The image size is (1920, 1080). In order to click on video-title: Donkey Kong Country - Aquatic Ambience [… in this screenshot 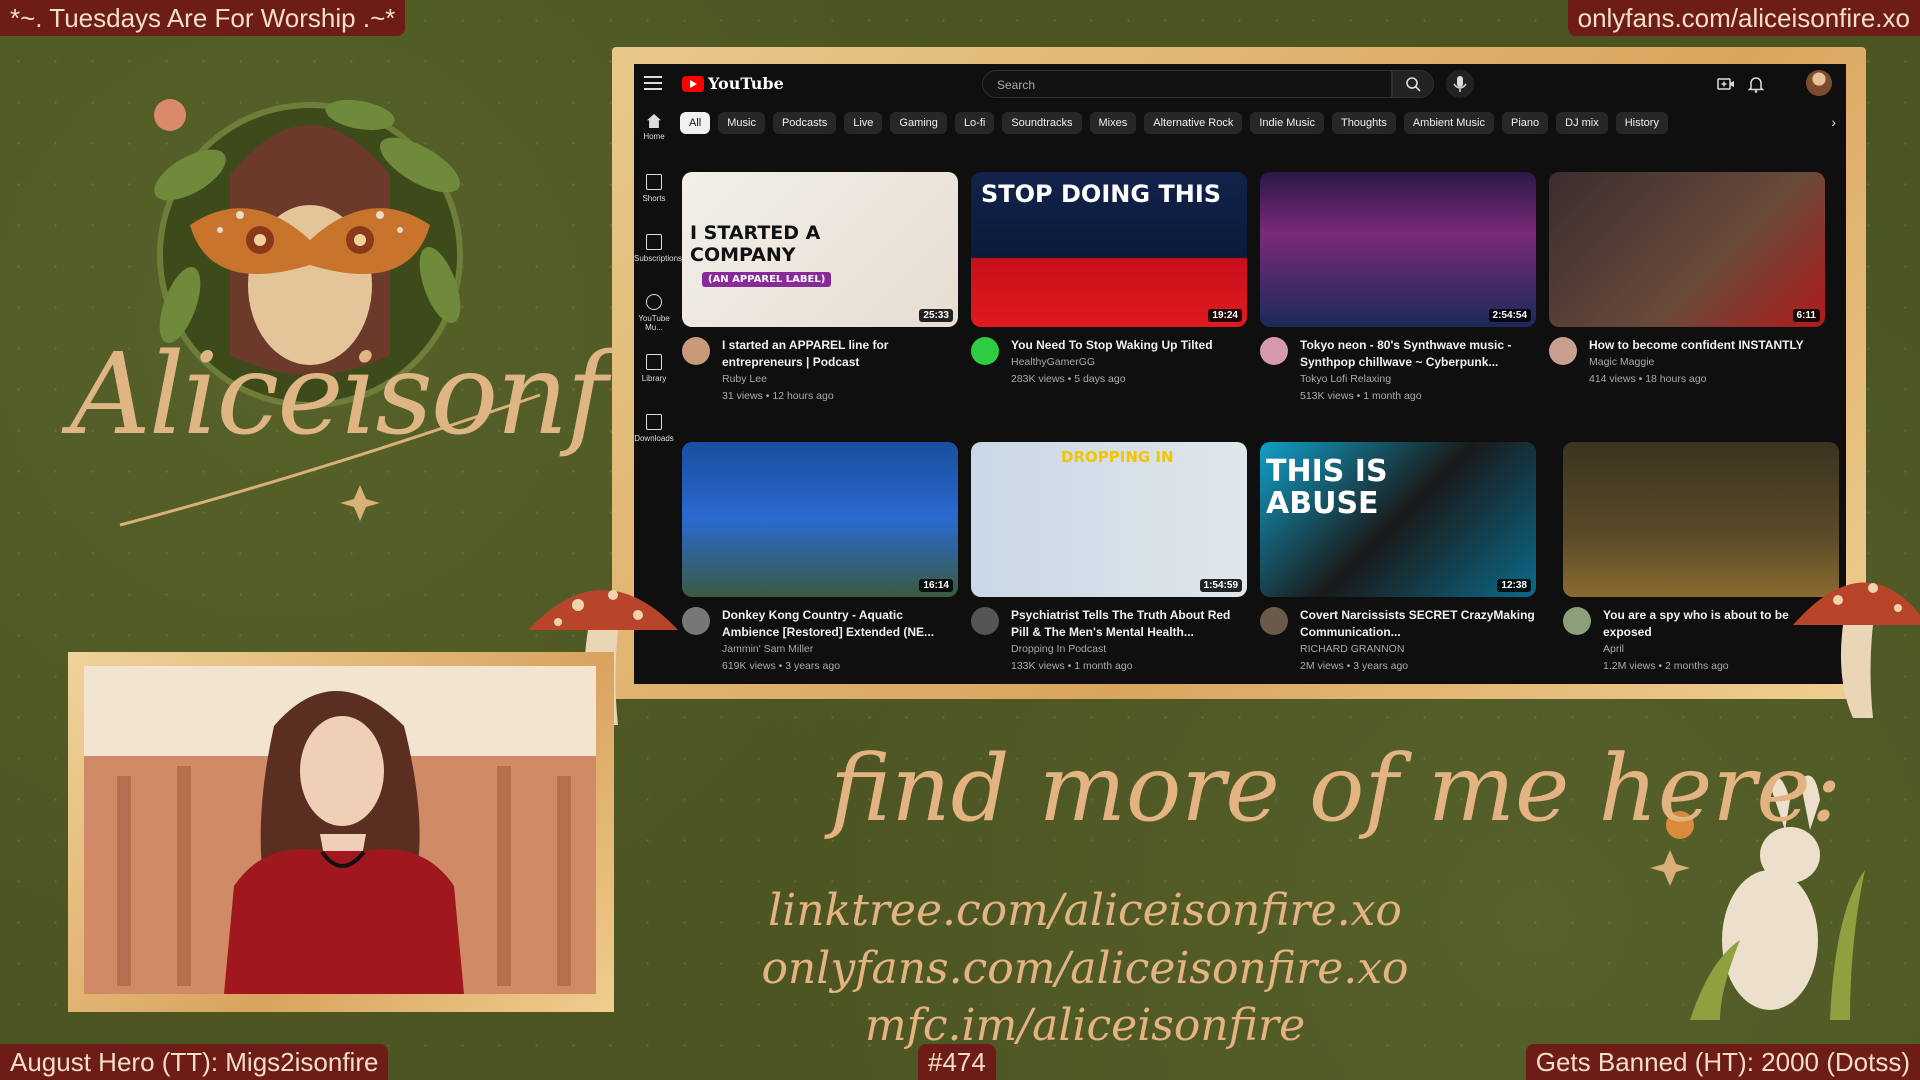, I will do `click(840, 624)`.